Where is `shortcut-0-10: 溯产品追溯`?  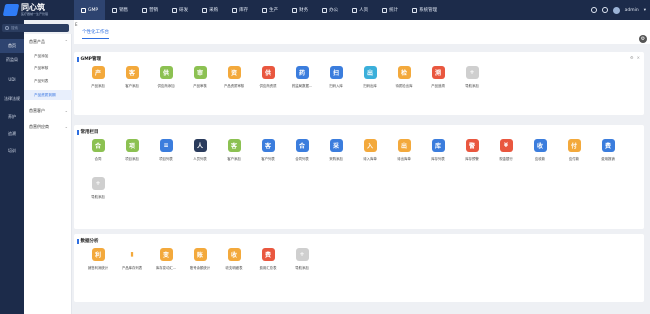 shortcut-0-10: 溯产品追溯 is located at coordinates (438, 81).